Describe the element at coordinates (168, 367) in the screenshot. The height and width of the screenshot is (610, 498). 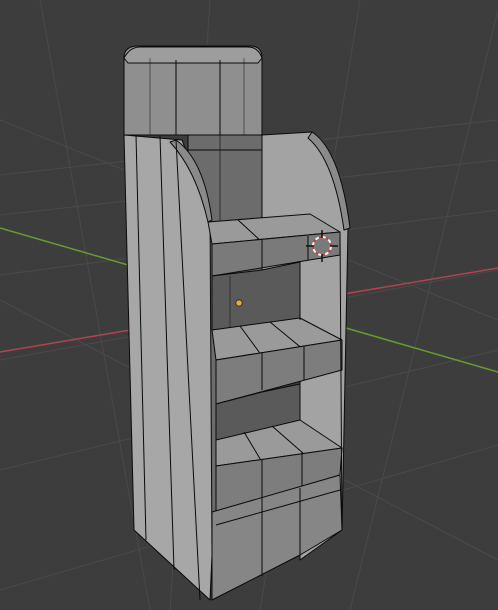
I see `left-side-panel` at that location.